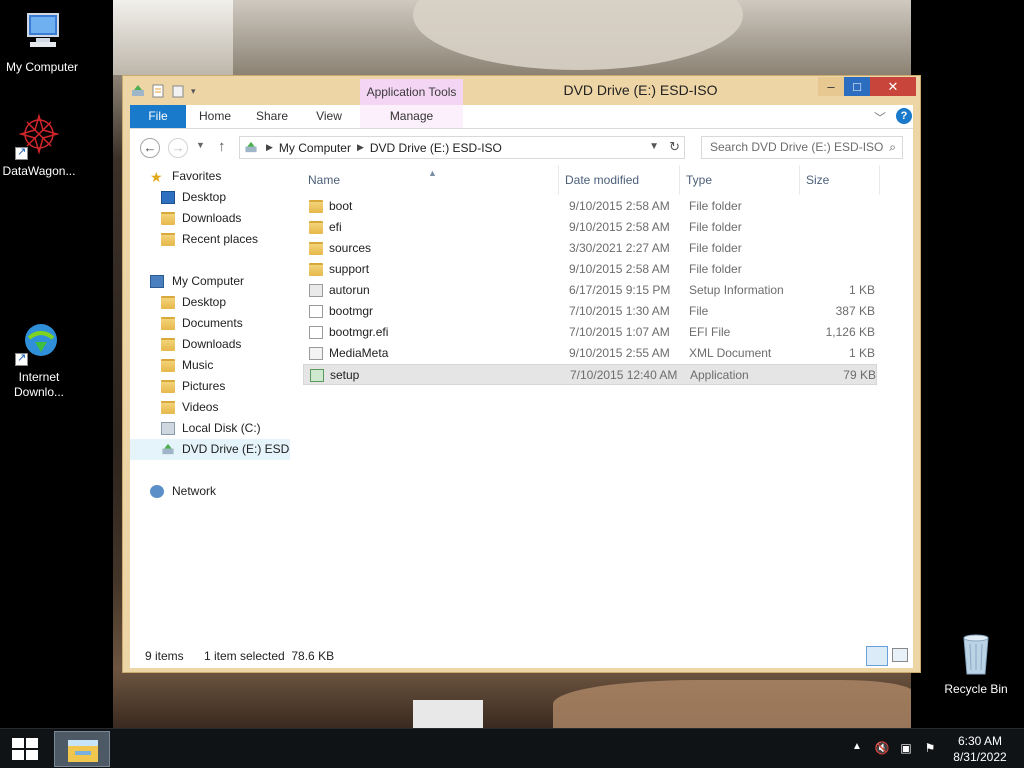  What do you see at coordinates (436, 148) in the screenshot?
I see `breadcrumb-dvd-drive: DVD Drive (E:) ESD-ISO` at bounding box center [436, 148].